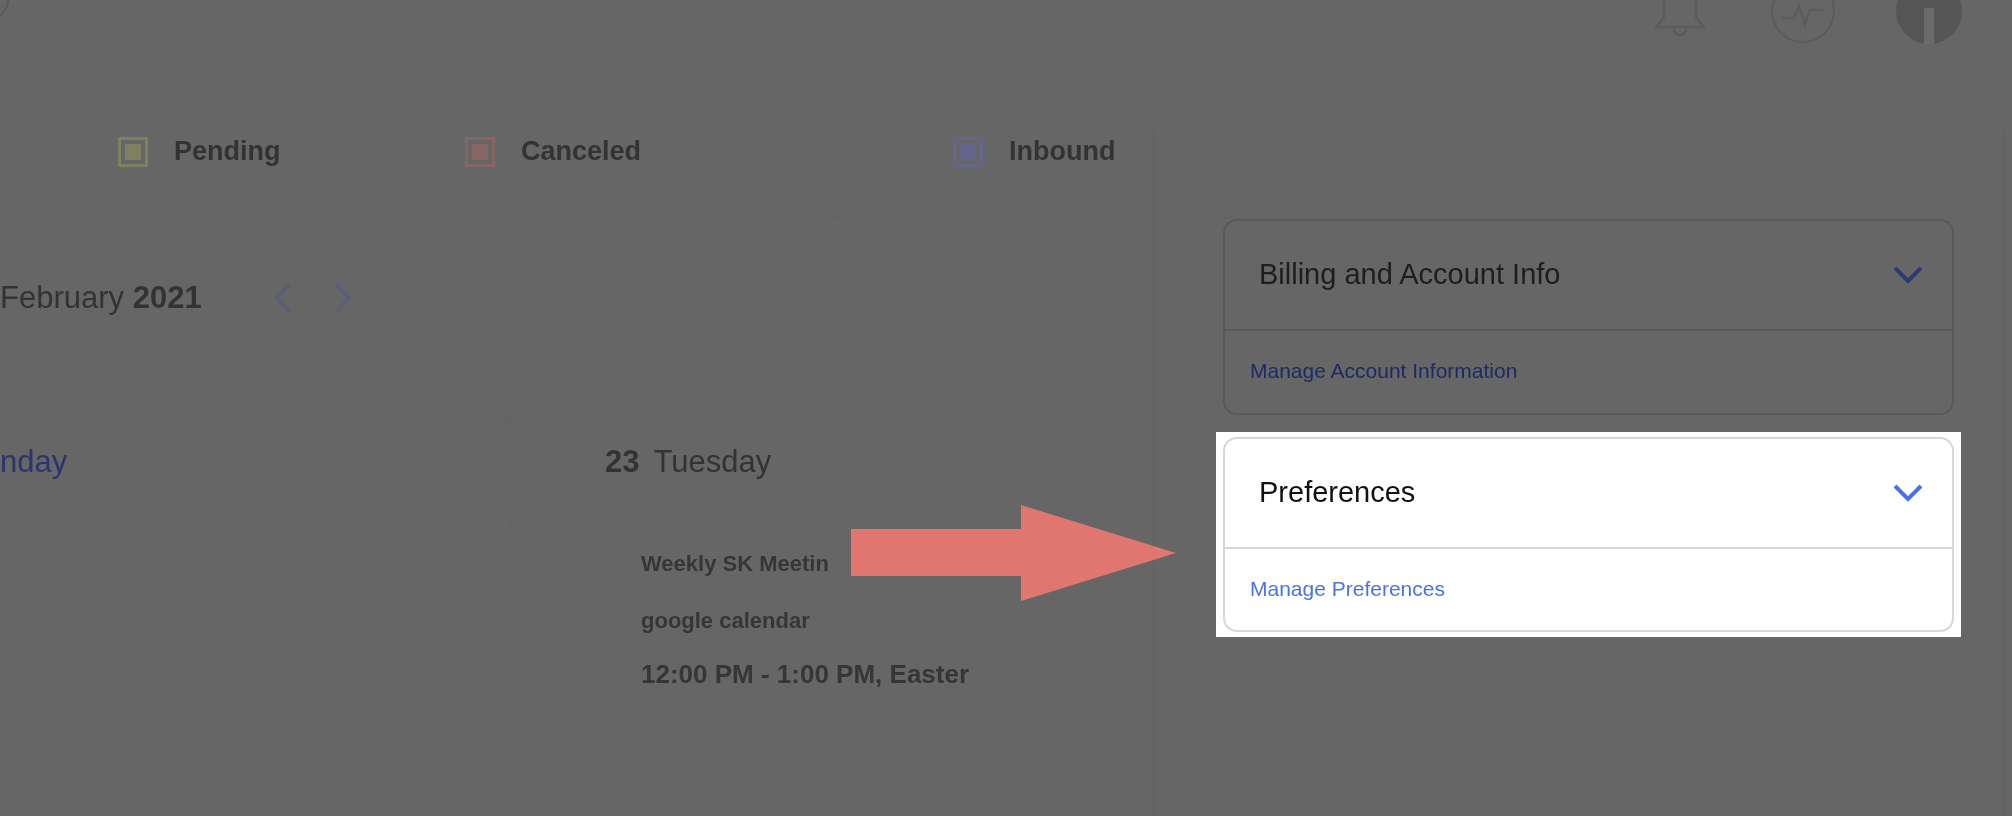  What do you see at coordinates (1347, 588) in the screenshot?
I see `settings-link: Manage Preferences` at bounding box center [1347, 588].